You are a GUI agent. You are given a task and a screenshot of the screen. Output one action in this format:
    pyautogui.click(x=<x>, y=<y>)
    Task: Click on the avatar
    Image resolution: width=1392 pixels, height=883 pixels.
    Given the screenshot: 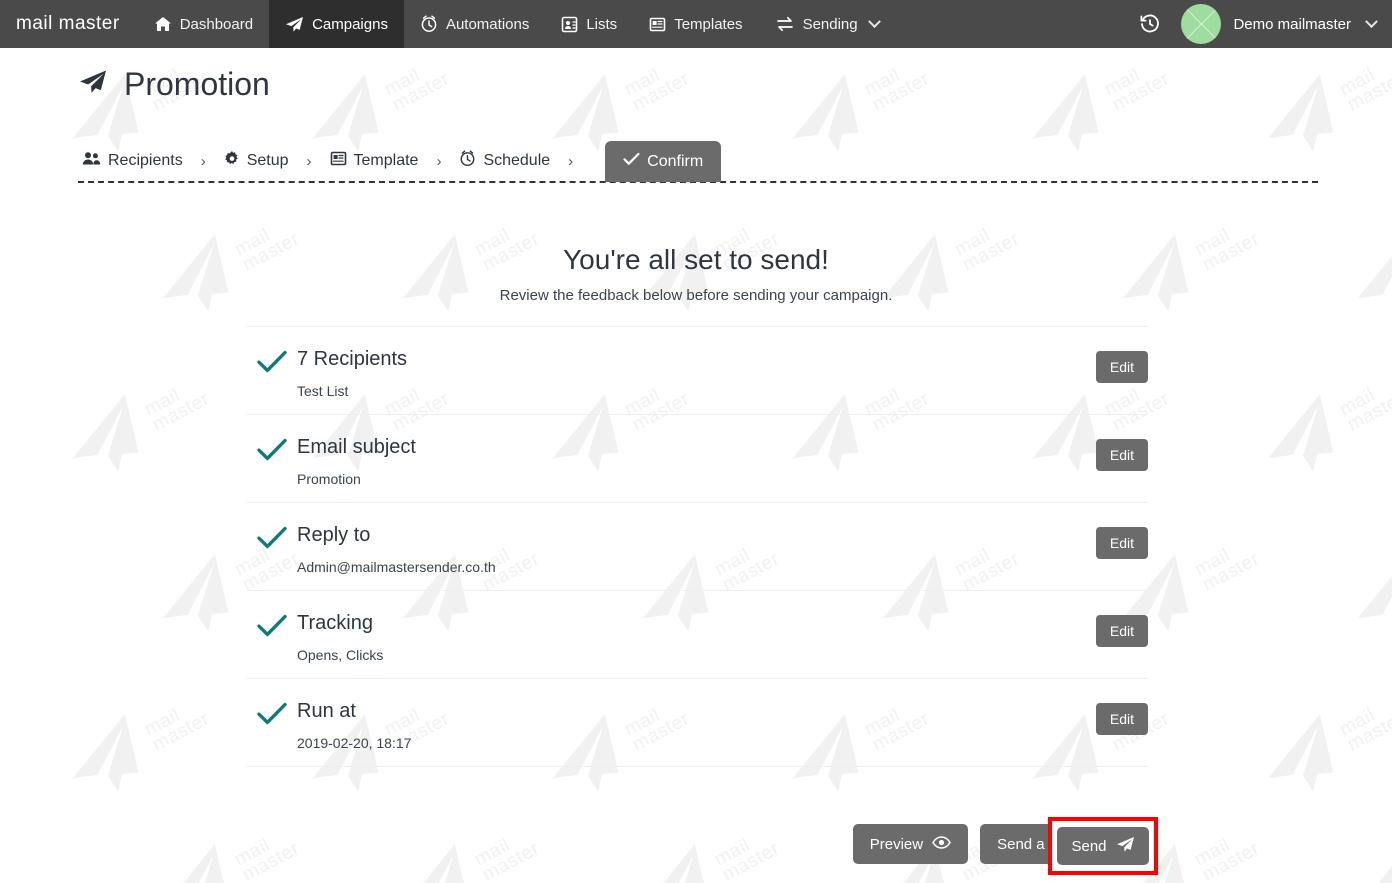 What is the action you would take?
    pyautogui.click(x=1201, y=24)
    